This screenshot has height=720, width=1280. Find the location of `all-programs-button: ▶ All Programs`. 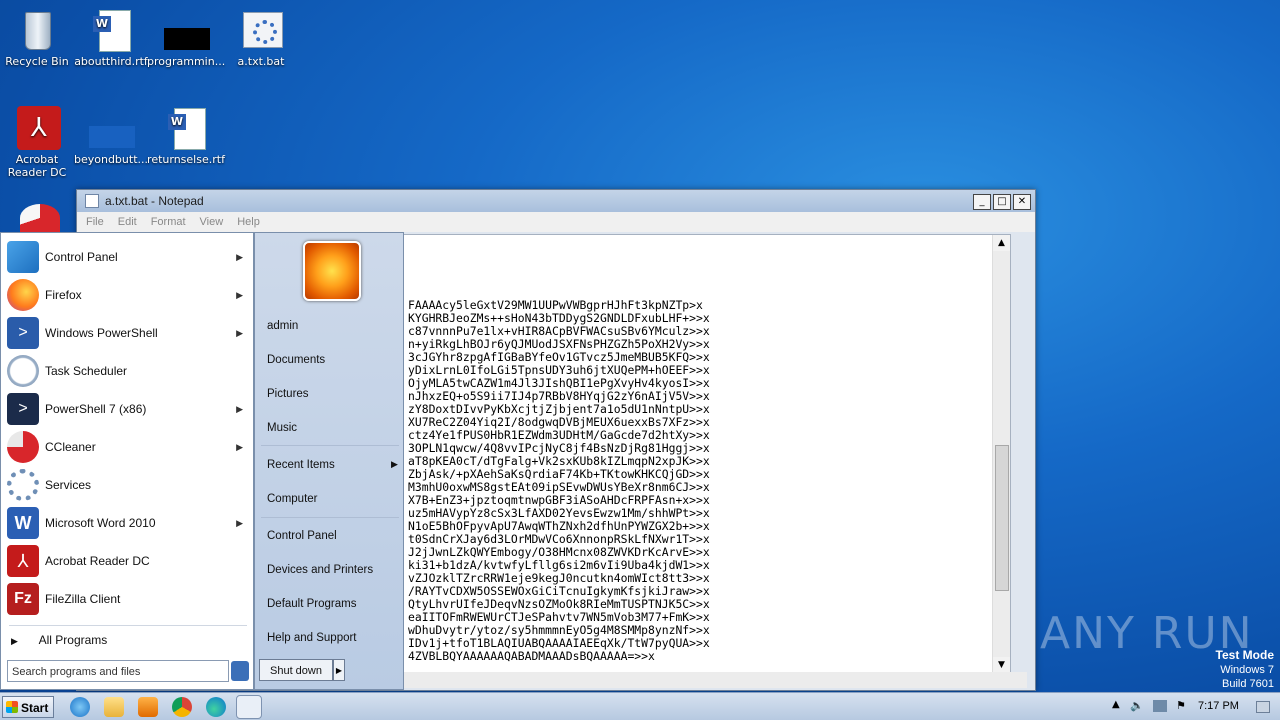

all-programs-button: ▶ All Programs is located at coordinates (59, 640).